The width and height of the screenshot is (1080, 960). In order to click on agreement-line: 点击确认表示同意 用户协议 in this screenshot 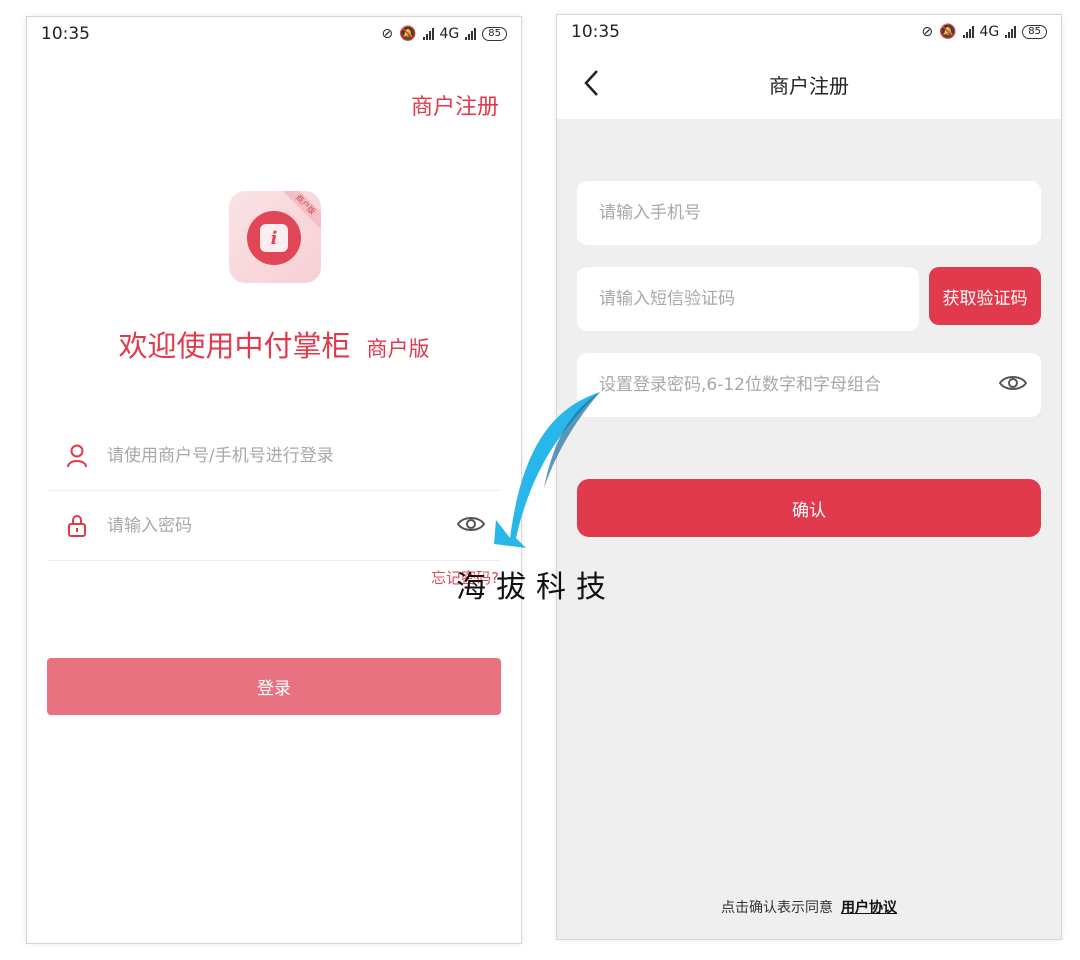, I will do `click(809, 907)`.